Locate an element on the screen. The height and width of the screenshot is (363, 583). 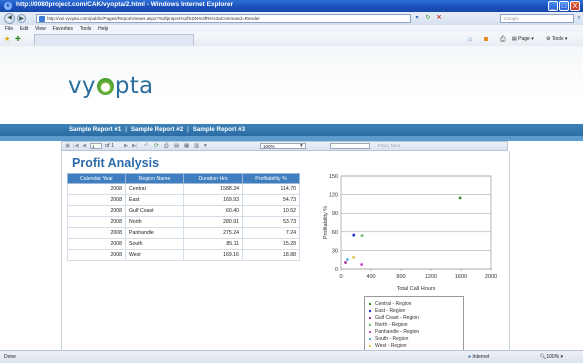
ie-logo-icon: e is located at coordinates (8, 6).